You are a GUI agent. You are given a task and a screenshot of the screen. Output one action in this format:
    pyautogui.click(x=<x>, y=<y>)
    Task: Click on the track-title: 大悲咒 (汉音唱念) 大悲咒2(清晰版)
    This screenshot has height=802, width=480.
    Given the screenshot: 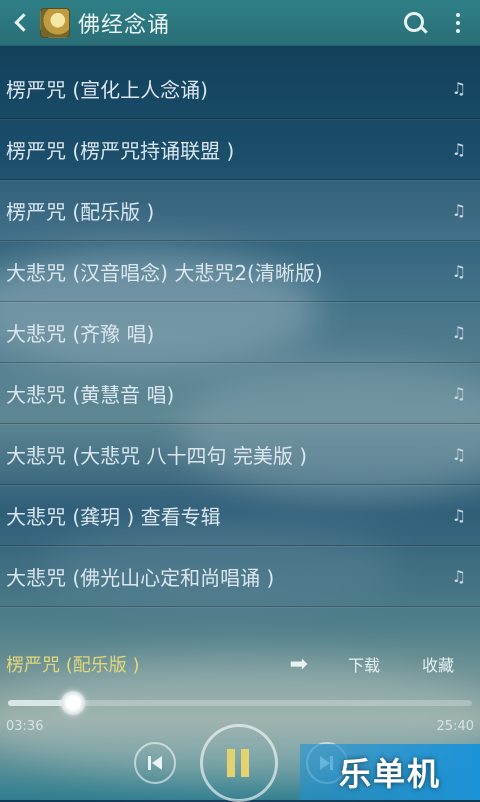 What is the action you would take?
    pyautogui.click(x=164, y=272)
    